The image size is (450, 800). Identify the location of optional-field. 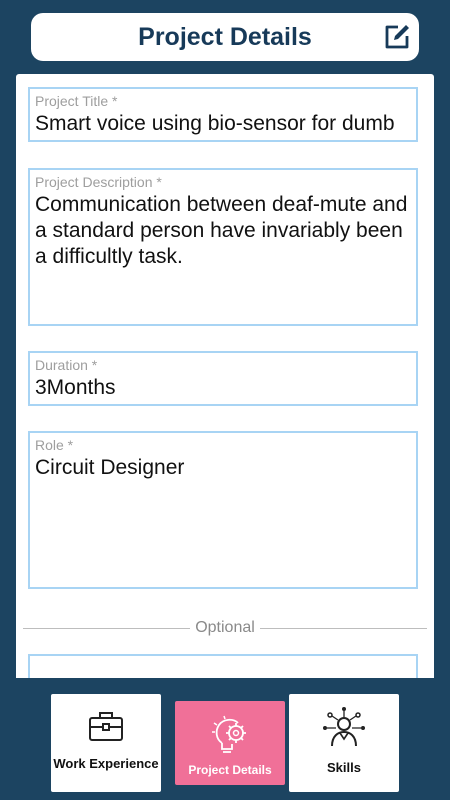
(223, 666).